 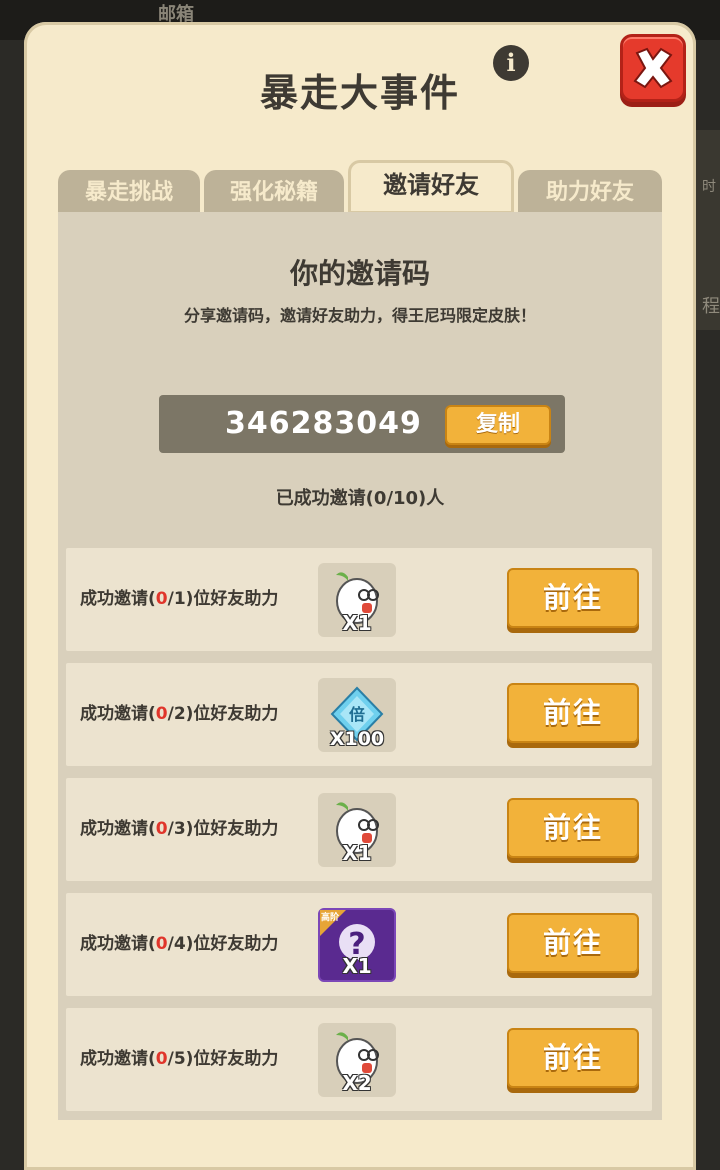 What do you see at coordinates (359, 93) in the screenshot?
I see `dialog-title: 暴走大事件` at bounding box center [359, 93].